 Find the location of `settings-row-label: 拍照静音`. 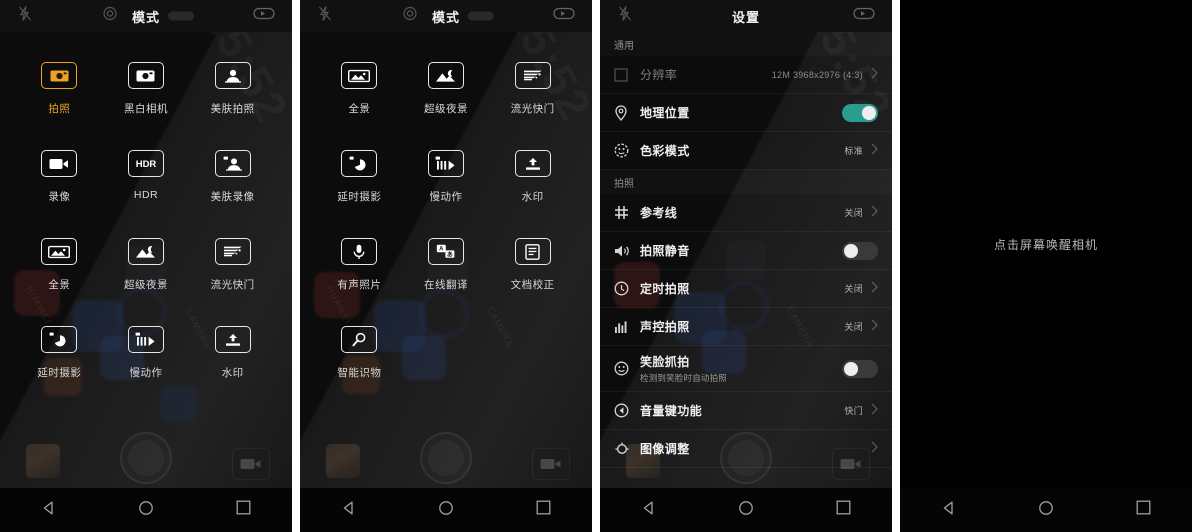

settings-row-label: 拍照静音 is located at coordinates (665, 251).